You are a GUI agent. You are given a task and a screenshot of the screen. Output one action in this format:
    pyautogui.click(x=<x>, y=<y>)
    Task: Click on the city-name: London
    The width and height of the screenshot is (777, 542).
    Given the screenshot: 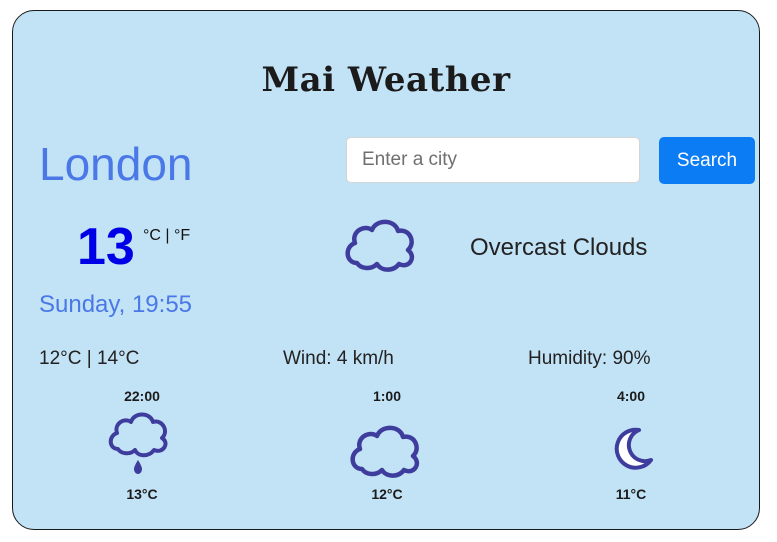 What is the action you would take?
    pyautogui.click(x=116, y=164)
    